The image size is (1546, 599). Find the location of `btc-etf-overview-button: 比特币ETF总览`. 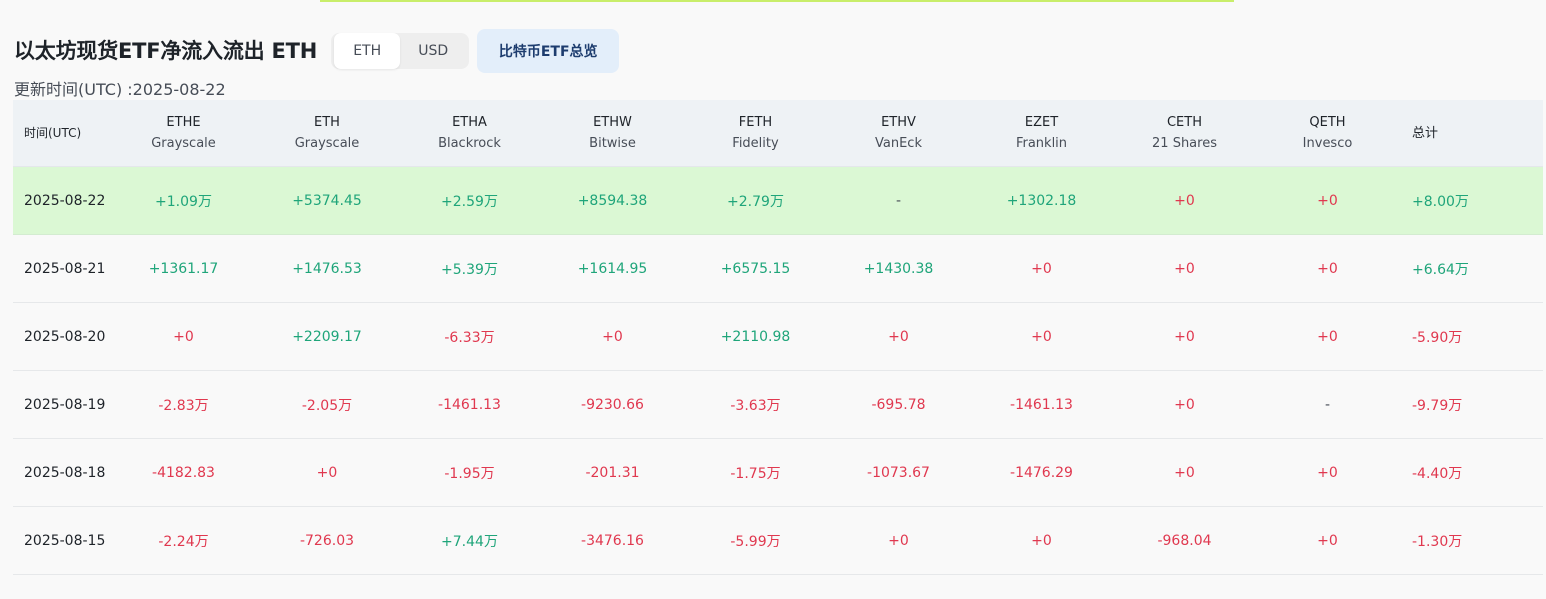

btc-etf-overview-button: 比特币ETF总览 is located at coordinates (548, 51).